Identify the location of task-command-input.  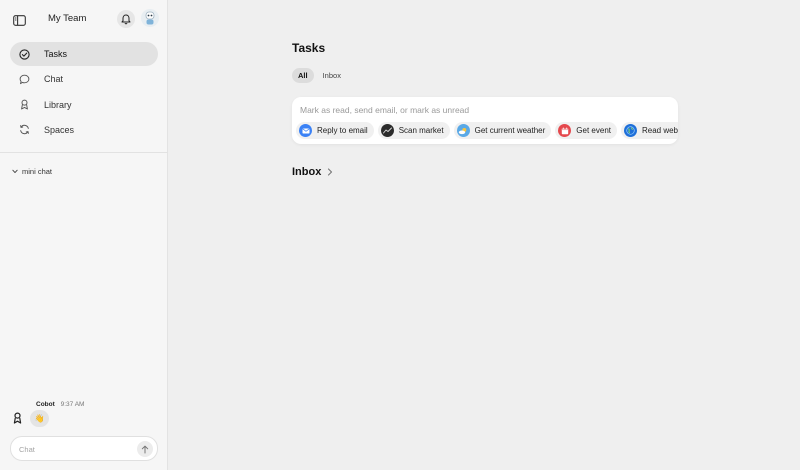
(484, 110).